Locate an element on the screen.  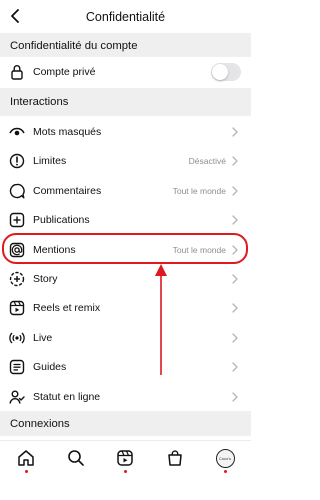
nav-search is located at coordinates (76, 458).